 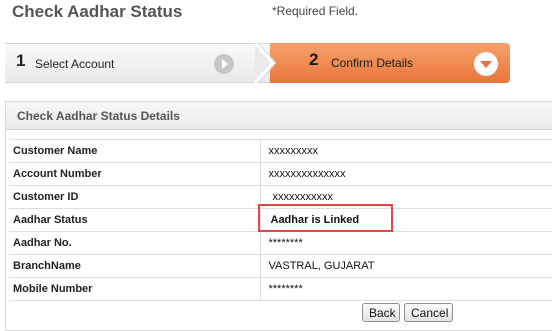 I want to click on row-label: Customer Name, so click(x=135, y=151).